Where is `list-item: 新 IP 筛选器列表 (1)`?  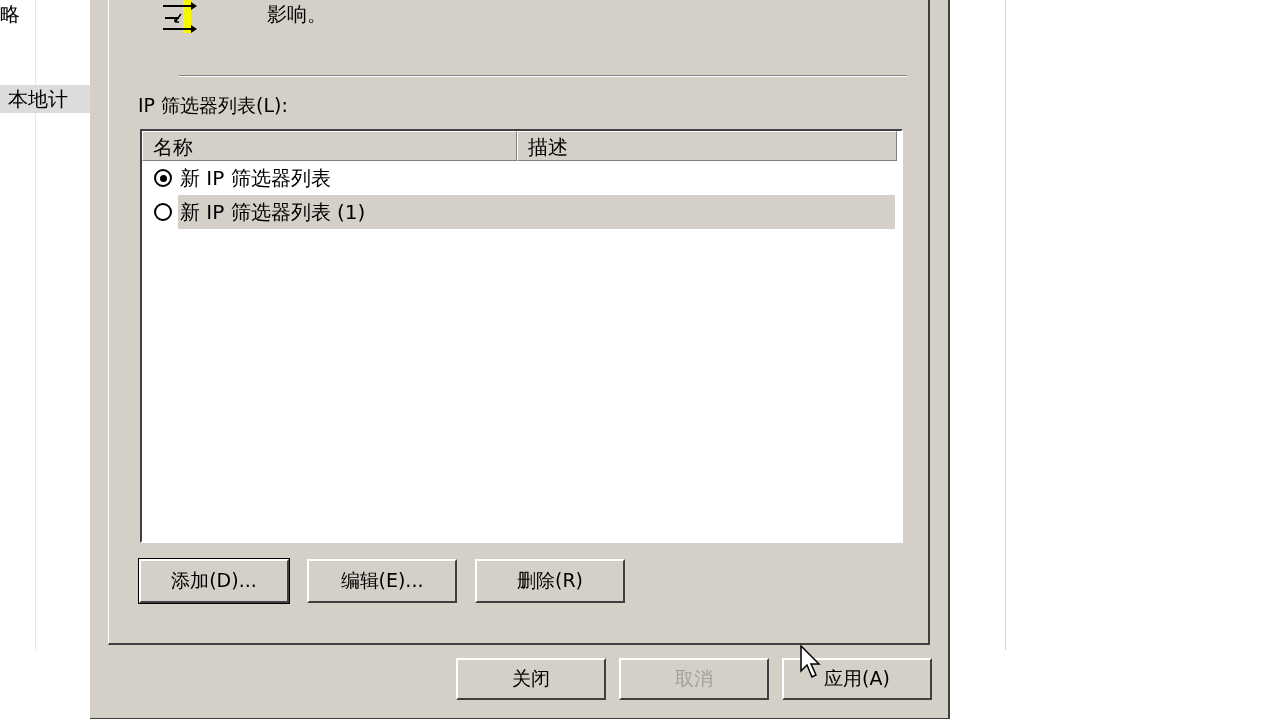
list-item: 新 IP 筛选器列表 (1) is located at coordinates (536, 212).